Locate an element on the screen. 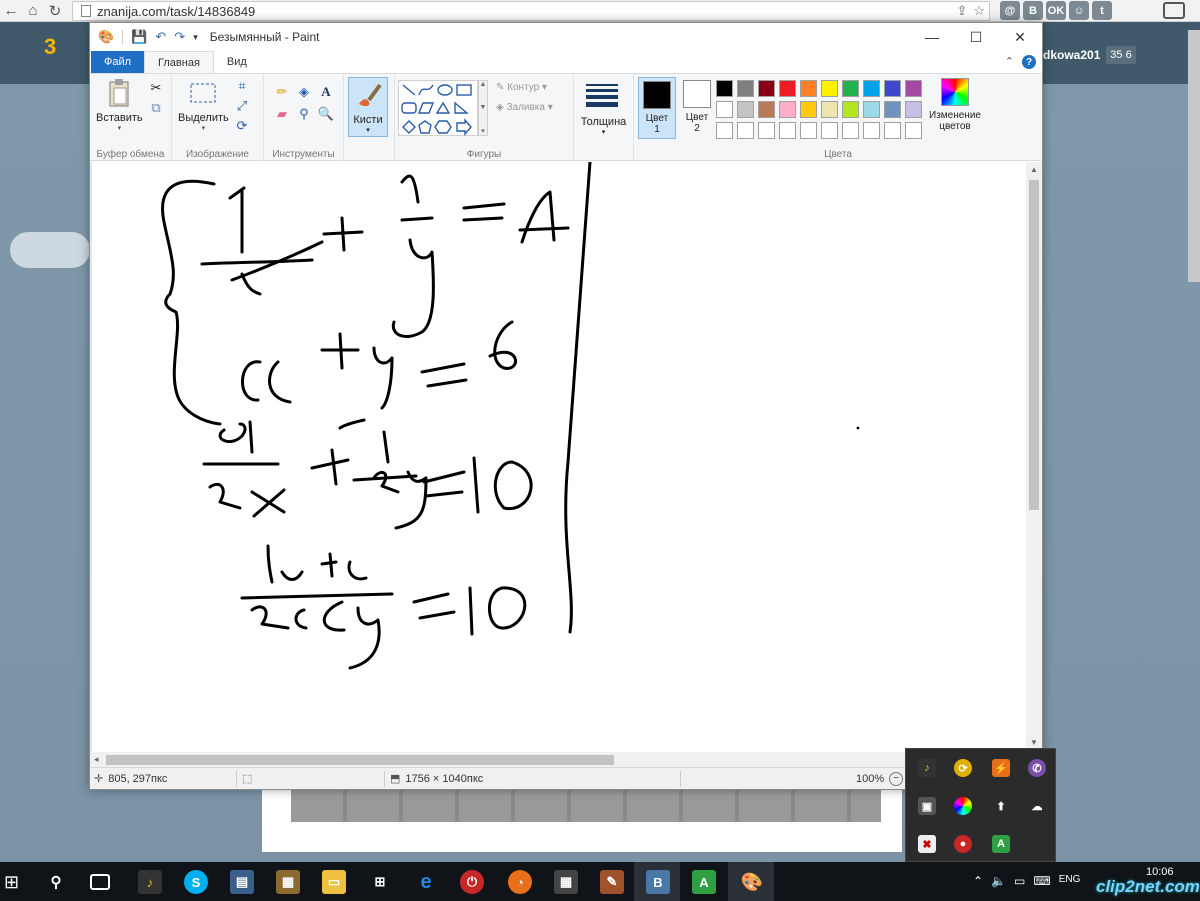 This screenshot has height=901, width=1200. music-app-icon: ♪ is located at coordinates (150, 882).